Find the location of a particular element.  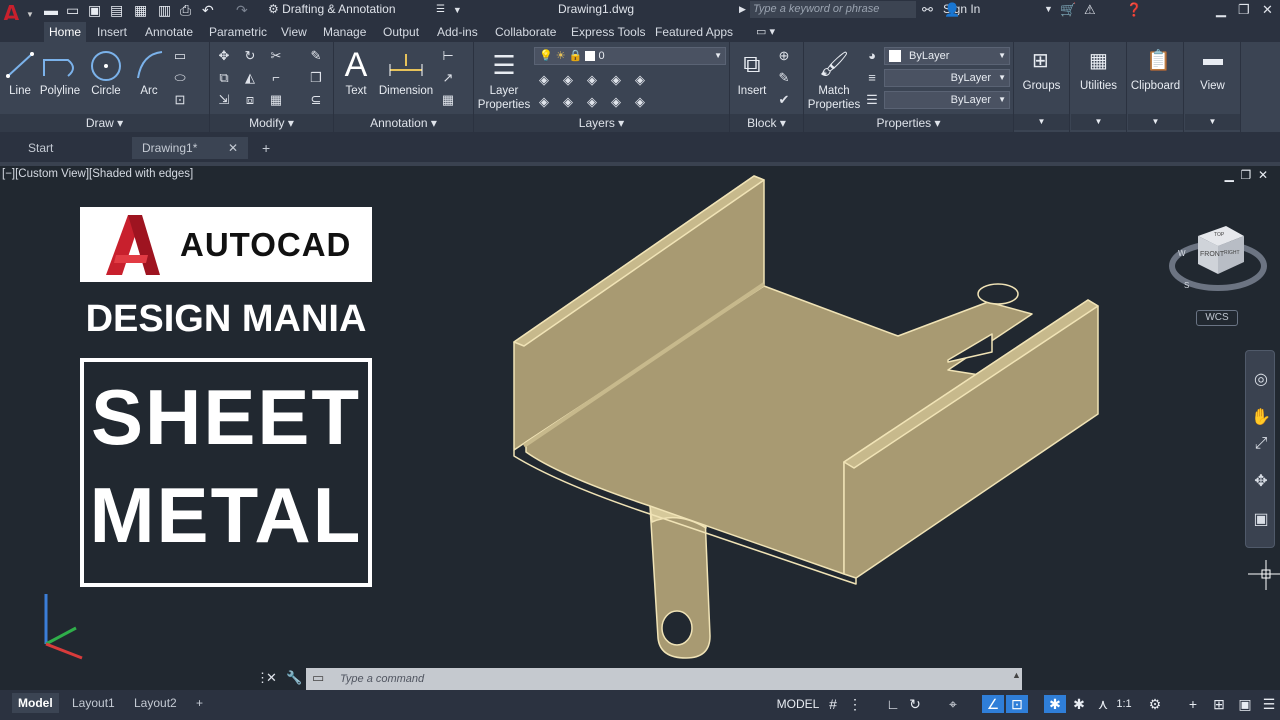

edit-block-icon: ✎ is located at coordinates (784, 78).